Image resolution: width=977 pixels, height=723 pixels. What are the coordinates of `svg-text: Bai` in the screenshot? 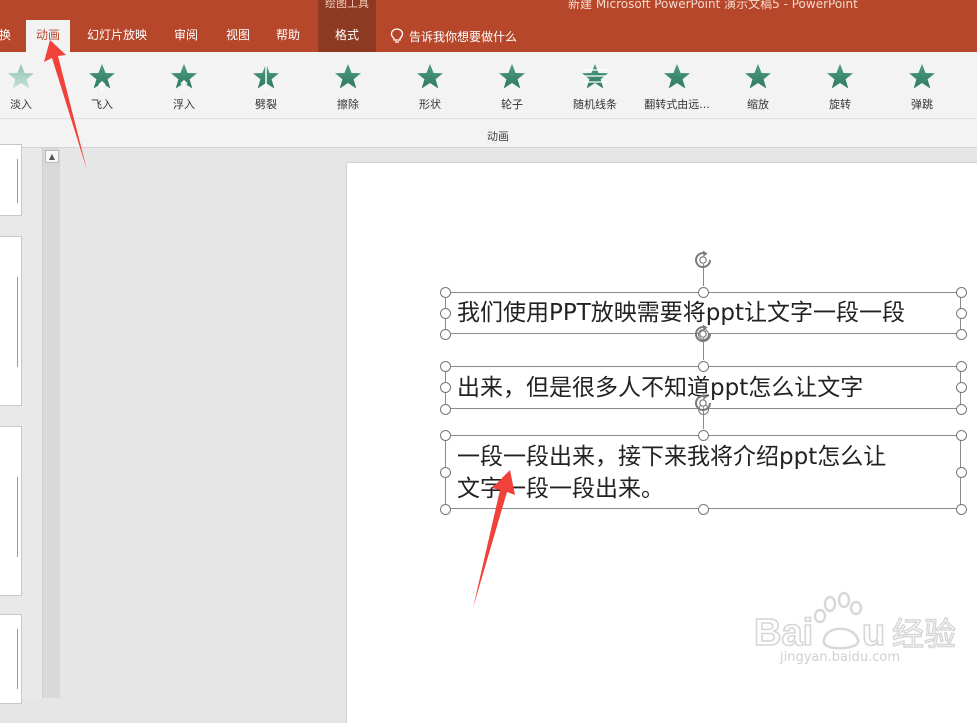 It's located at (783, 633).